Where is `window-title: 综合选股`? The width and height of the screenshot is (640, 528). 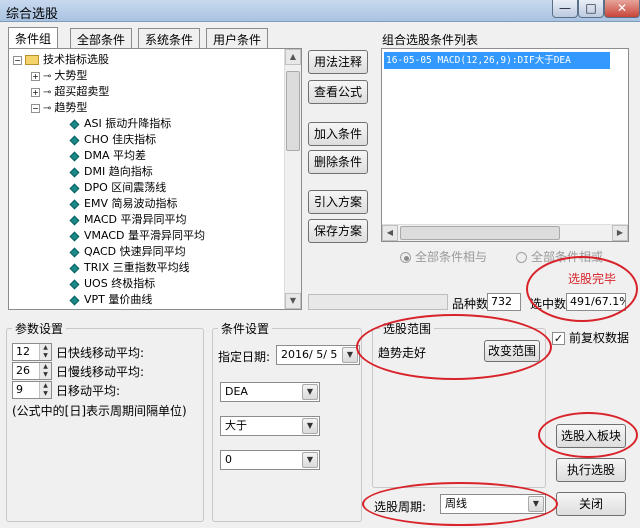 window-title: 综合选股 is located at coordinates (32, 14).